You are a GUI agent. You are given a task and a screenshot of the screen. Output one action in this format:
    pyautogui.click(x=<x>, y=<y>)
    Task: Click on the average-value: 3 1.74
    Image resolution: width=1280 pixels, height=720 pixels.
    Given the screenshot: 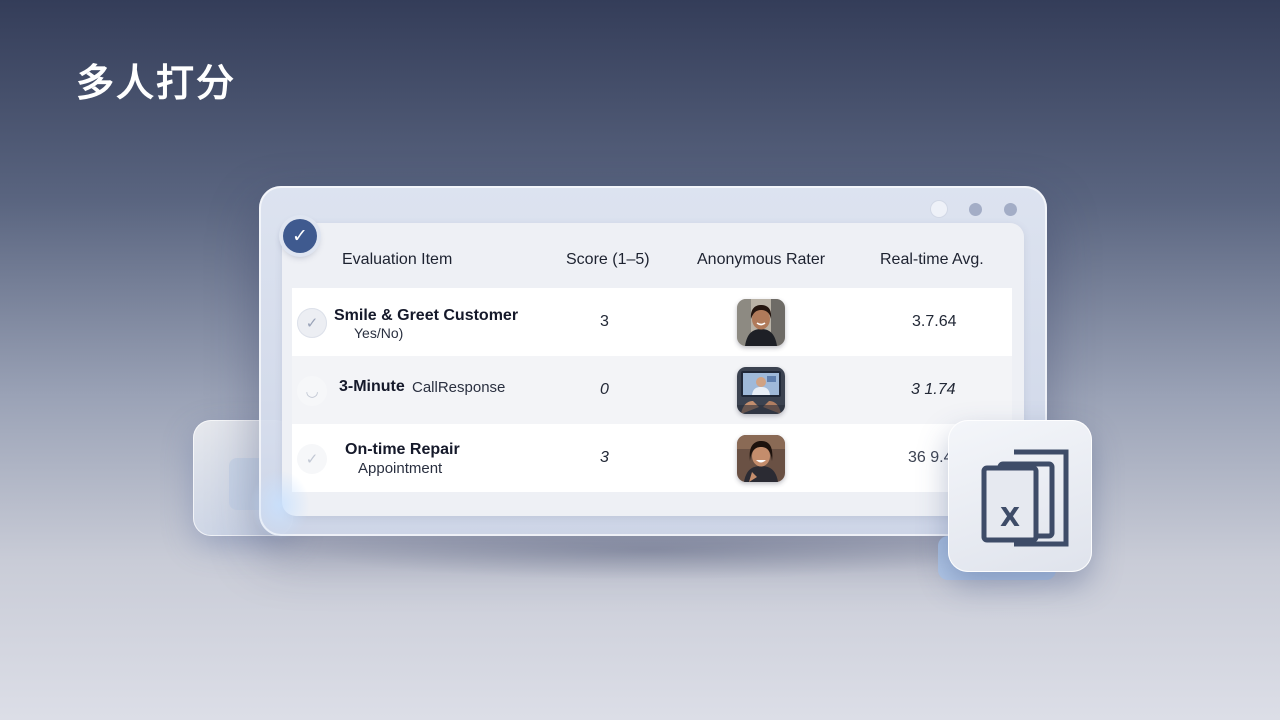 What is the action you would take?
    pyautogui.click(x=933, y=389)
    